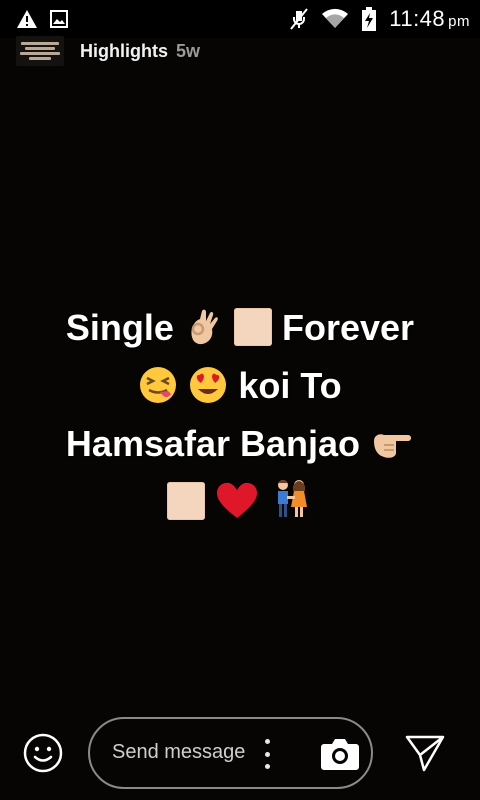 The height and width of the screenshot is (800, 480). I want to click on wifi-icon, so click(335, 19).